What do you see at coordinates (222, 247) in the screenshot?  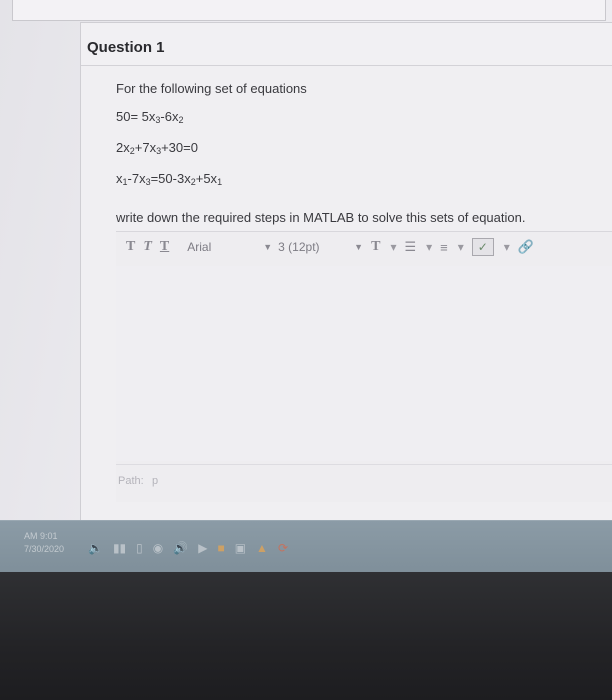 I see `font-family-select: Arial` at bounding box center [222, 247].